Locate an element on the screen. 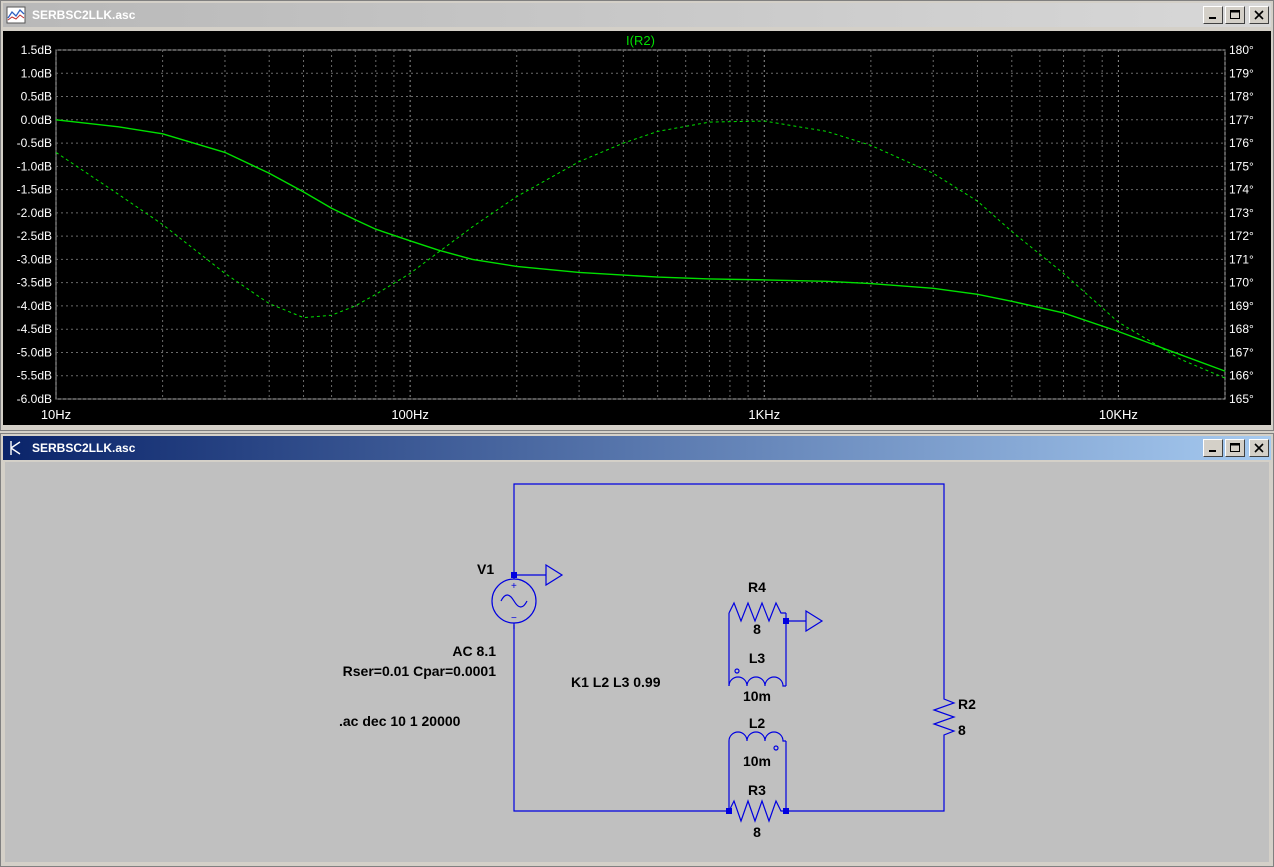 This screenshot has height=867, width=1274. l3-value: 10m is located at coordinates (757, 696).